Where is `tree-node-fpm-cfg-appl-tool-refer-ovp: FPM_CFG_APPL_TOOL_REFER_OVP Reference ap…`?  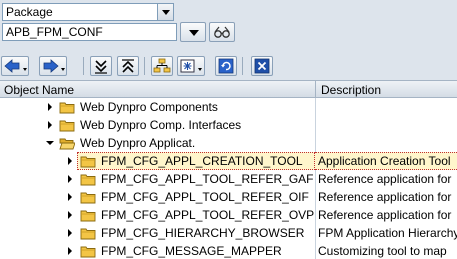
tree-node-fpm-cfg-appl-tool-refer-ovp: FPM_CFG_APPL_TOOL_REFER_OVP Reference ap… is located at coordinates (228, 215).